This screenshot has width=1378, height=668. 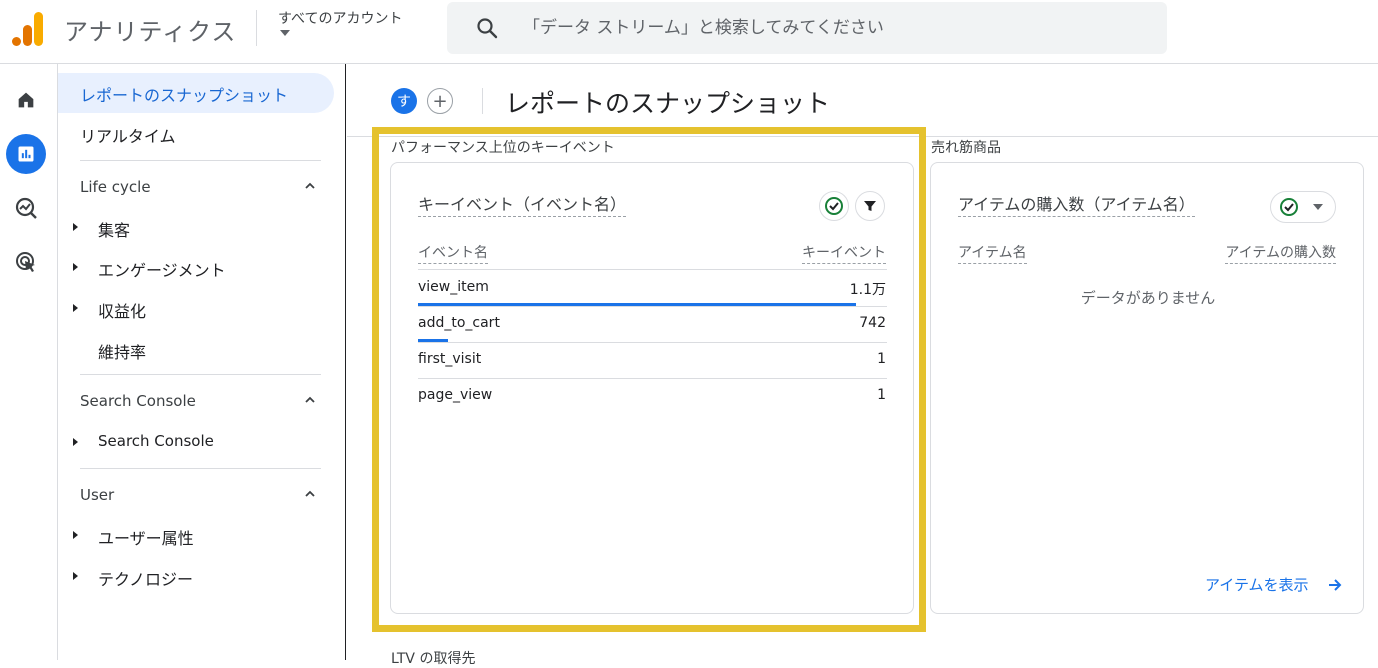 I want to click on nav-item-monetization: 収益化, so click(x=122, y=310).